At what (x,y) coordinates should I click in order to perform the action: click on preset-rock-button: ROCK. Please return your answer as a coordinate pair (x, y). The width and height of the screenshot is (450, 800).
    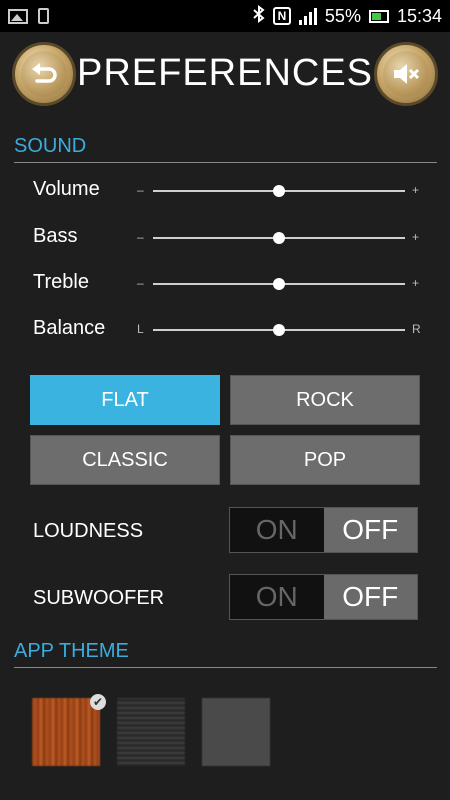
    Looking at the image, I should click on (325, 400).